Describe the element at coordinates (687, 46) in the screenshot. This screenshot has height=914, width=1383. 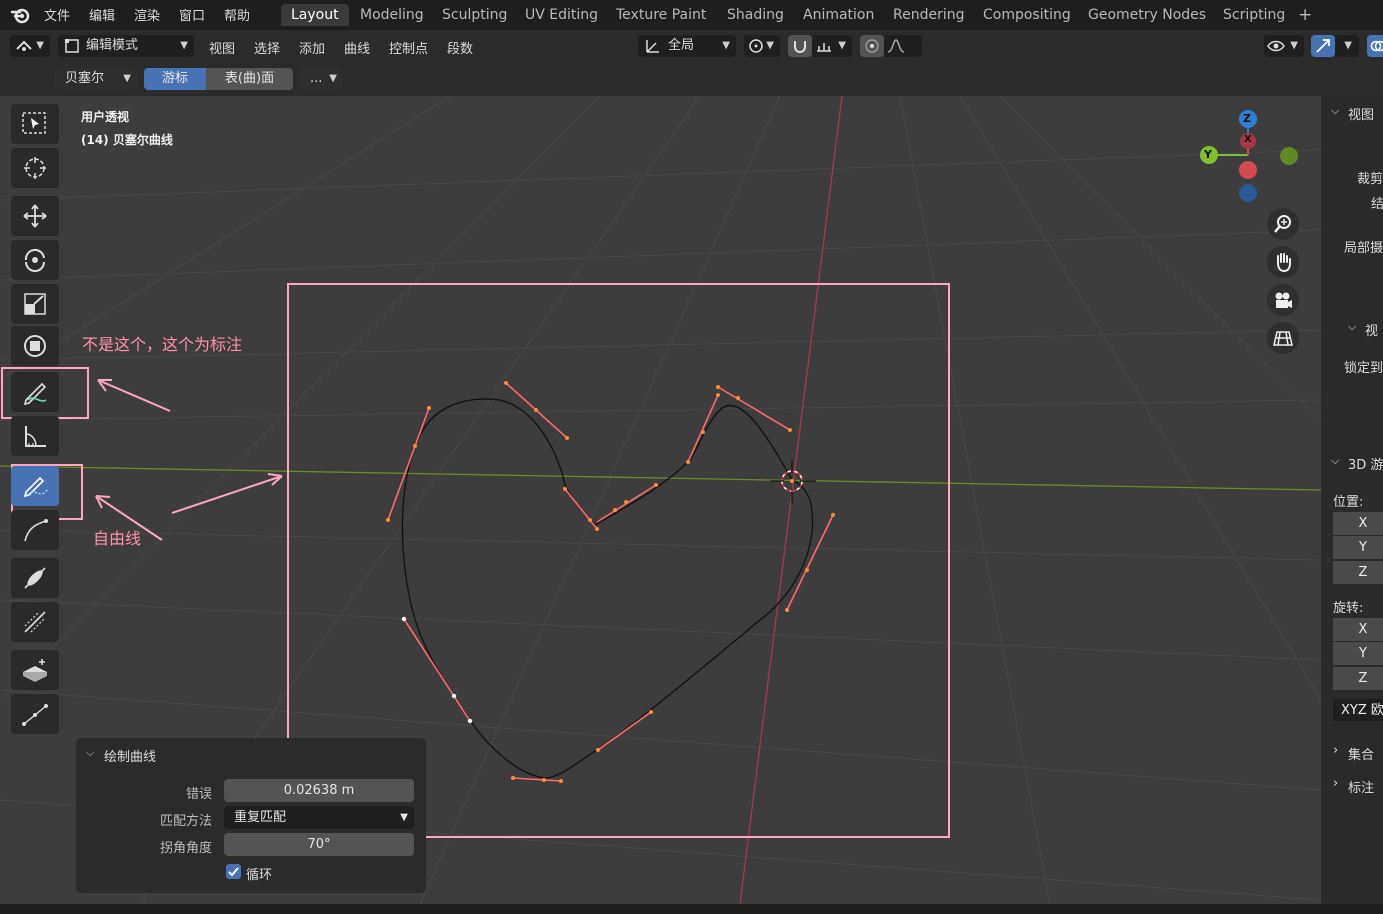
I see `transform-orientation-selector: 全局 ▼` at that location.